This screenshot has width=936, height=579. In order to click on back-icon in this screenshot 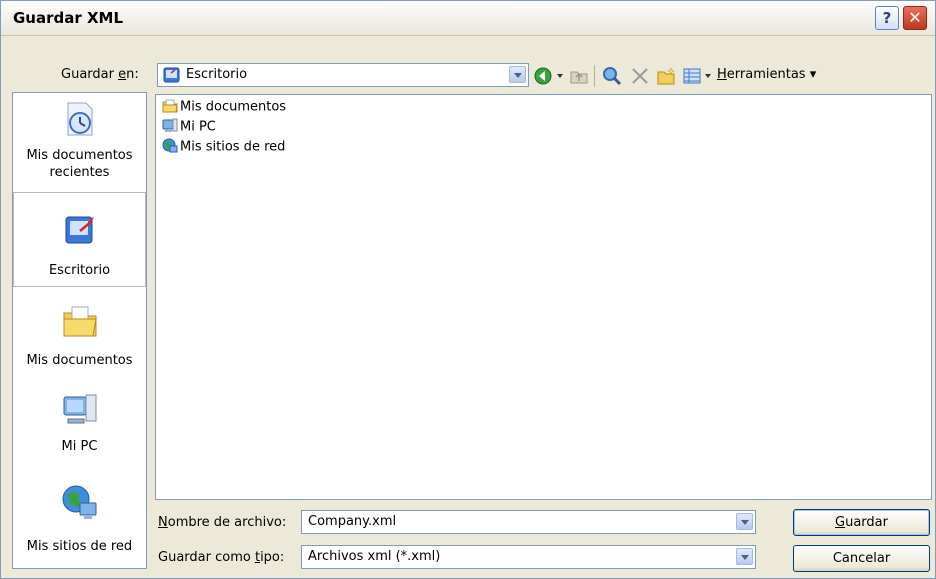, I will do `click(543, 76)`.